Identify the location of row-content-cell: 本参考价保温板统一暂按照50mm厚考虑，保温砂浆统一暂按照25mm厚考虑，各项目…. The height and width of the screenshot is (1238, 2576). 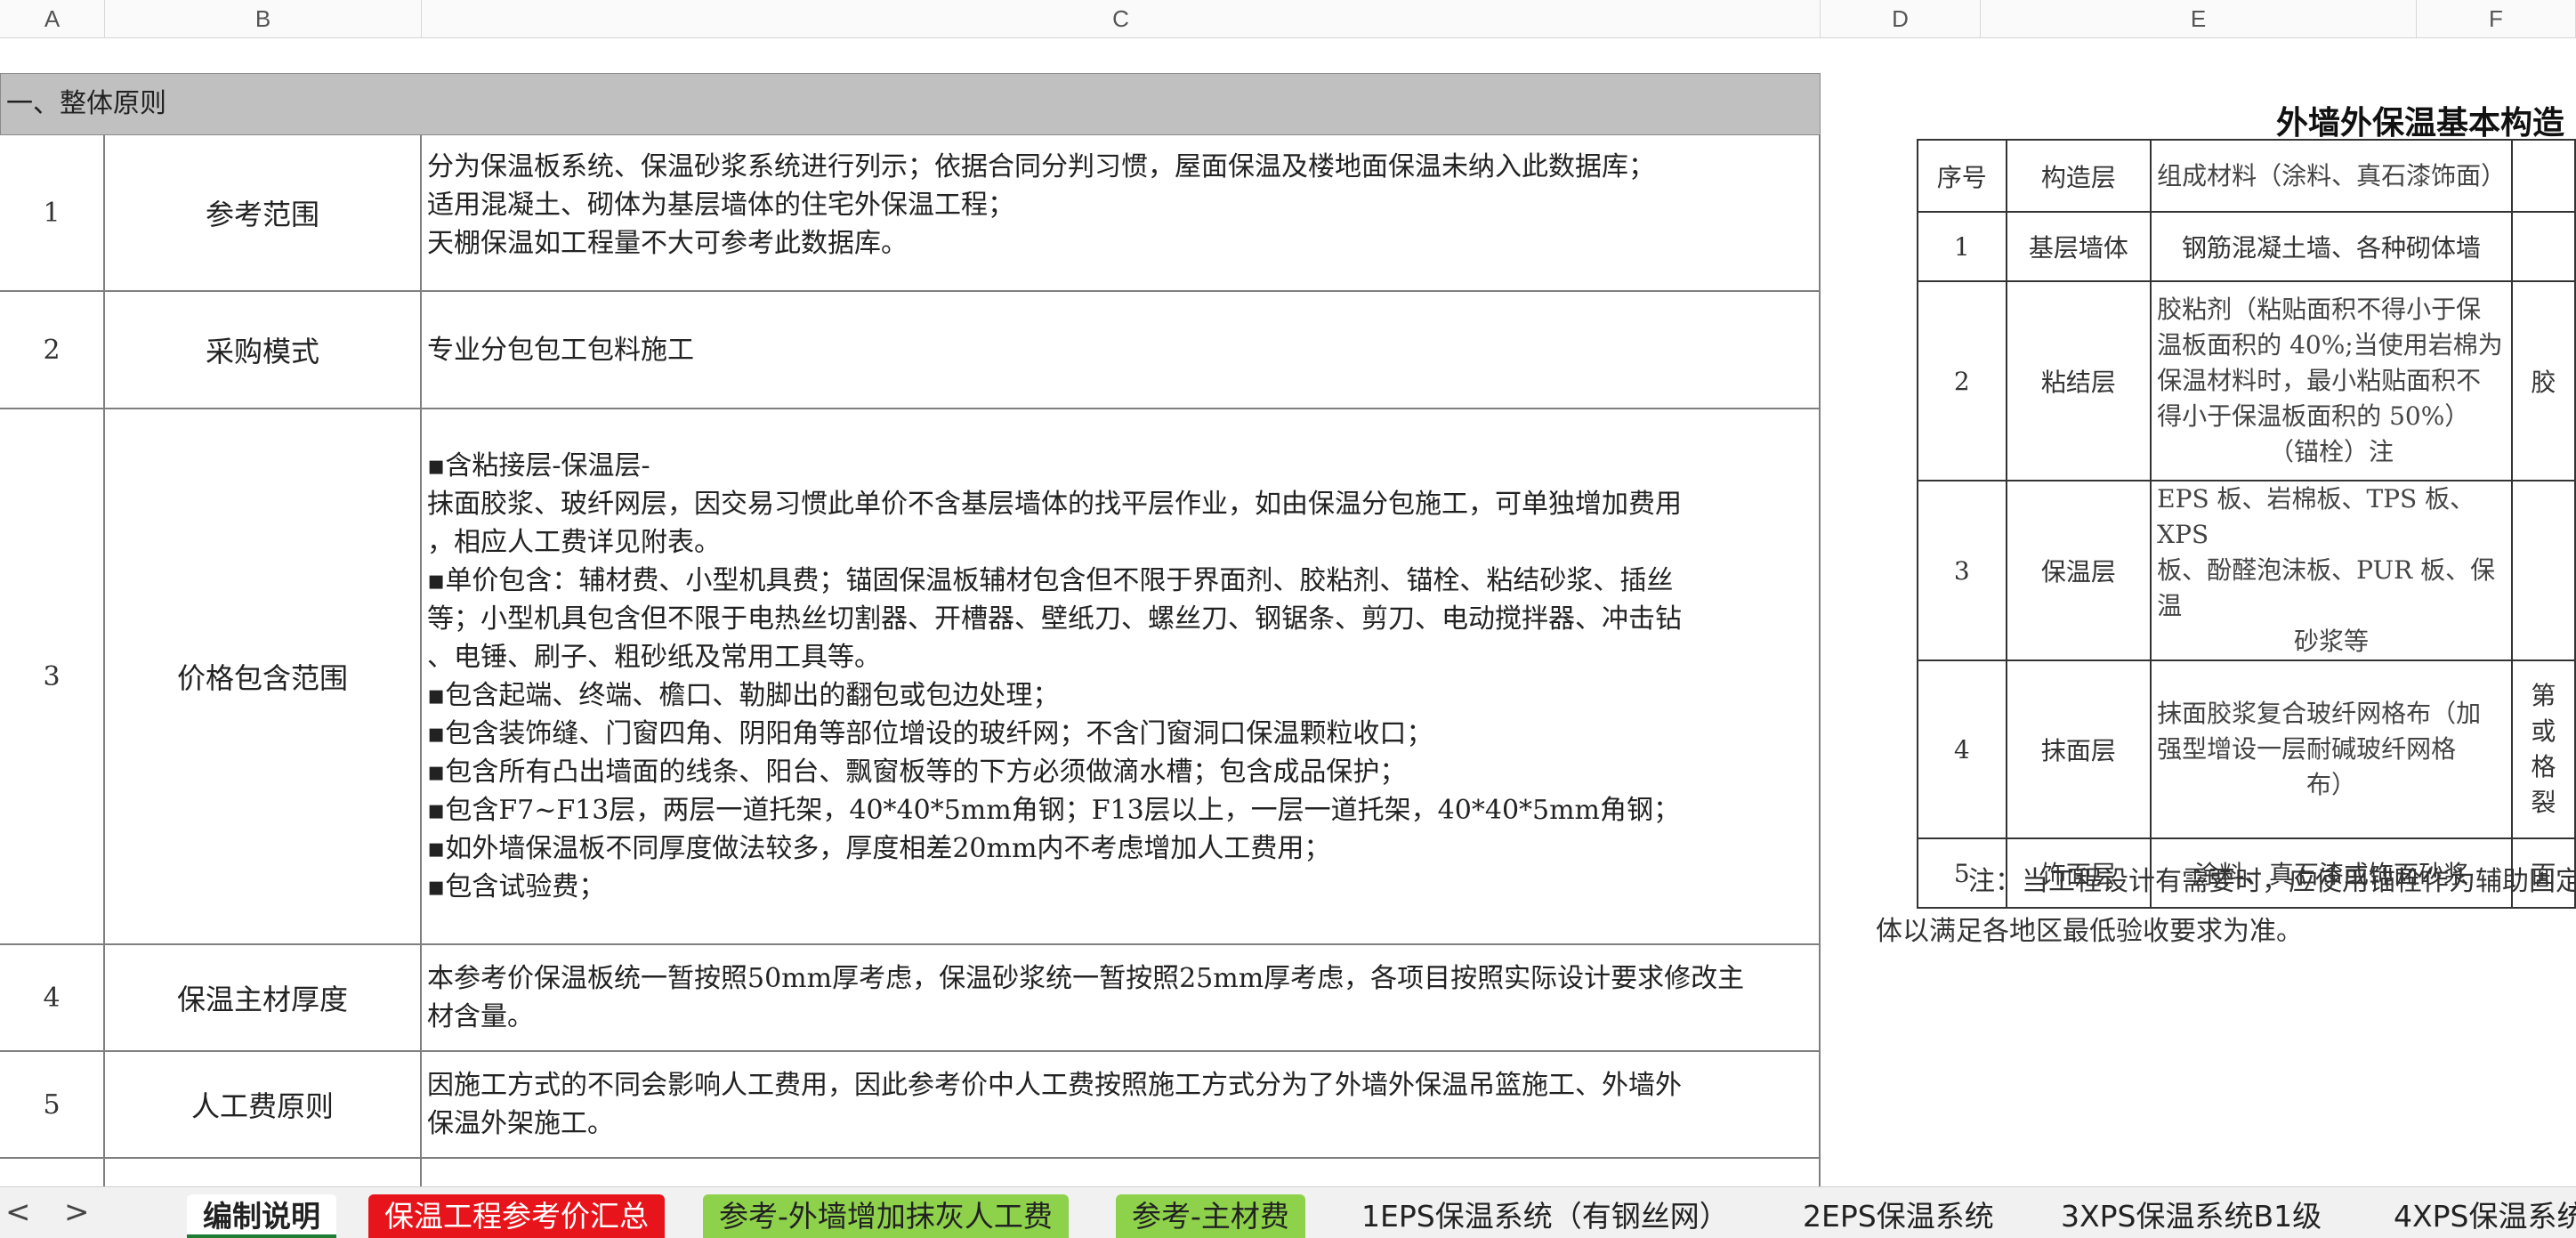
(1121, 997).